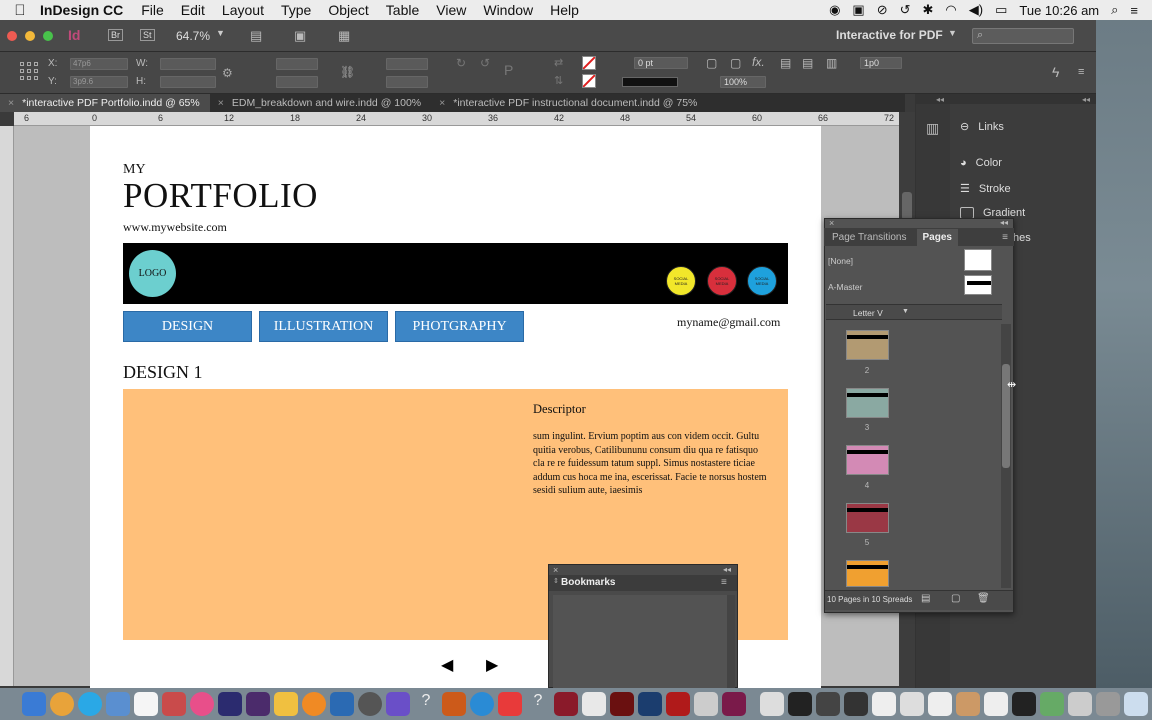 Image resolution: width=1152 pixels, height=720 pixels. Describe the element at coordinates (193, 36) in the screenshot. I see `zoom-level-select: 64.7%` at that location.